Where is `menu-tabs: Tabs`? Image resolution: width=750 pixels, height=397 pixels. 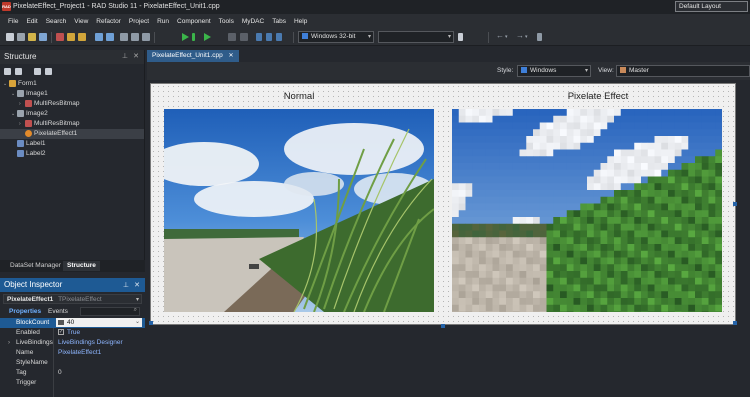
menu-tabs: Tabs is located at coordinates (279, 21).